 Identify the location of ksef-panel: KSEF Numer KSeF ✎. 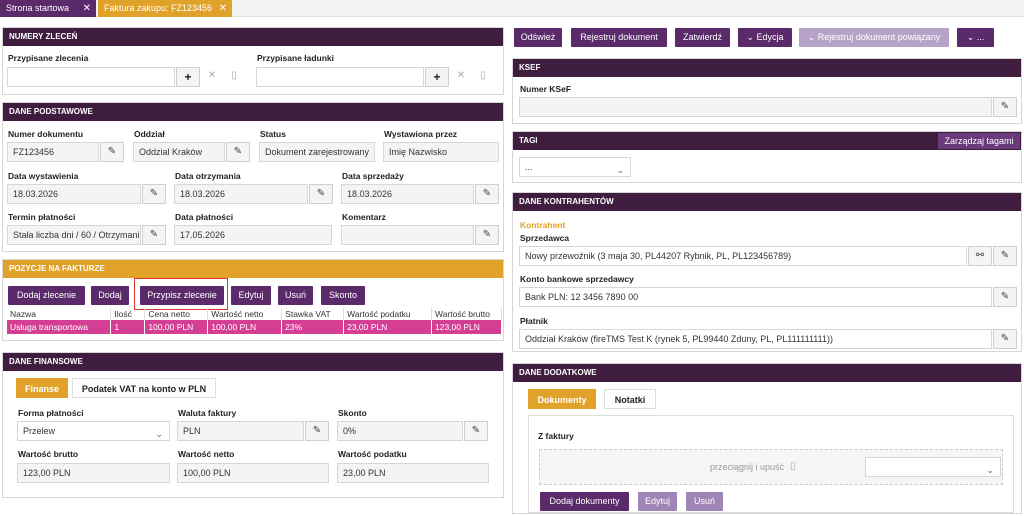
(767, 91).